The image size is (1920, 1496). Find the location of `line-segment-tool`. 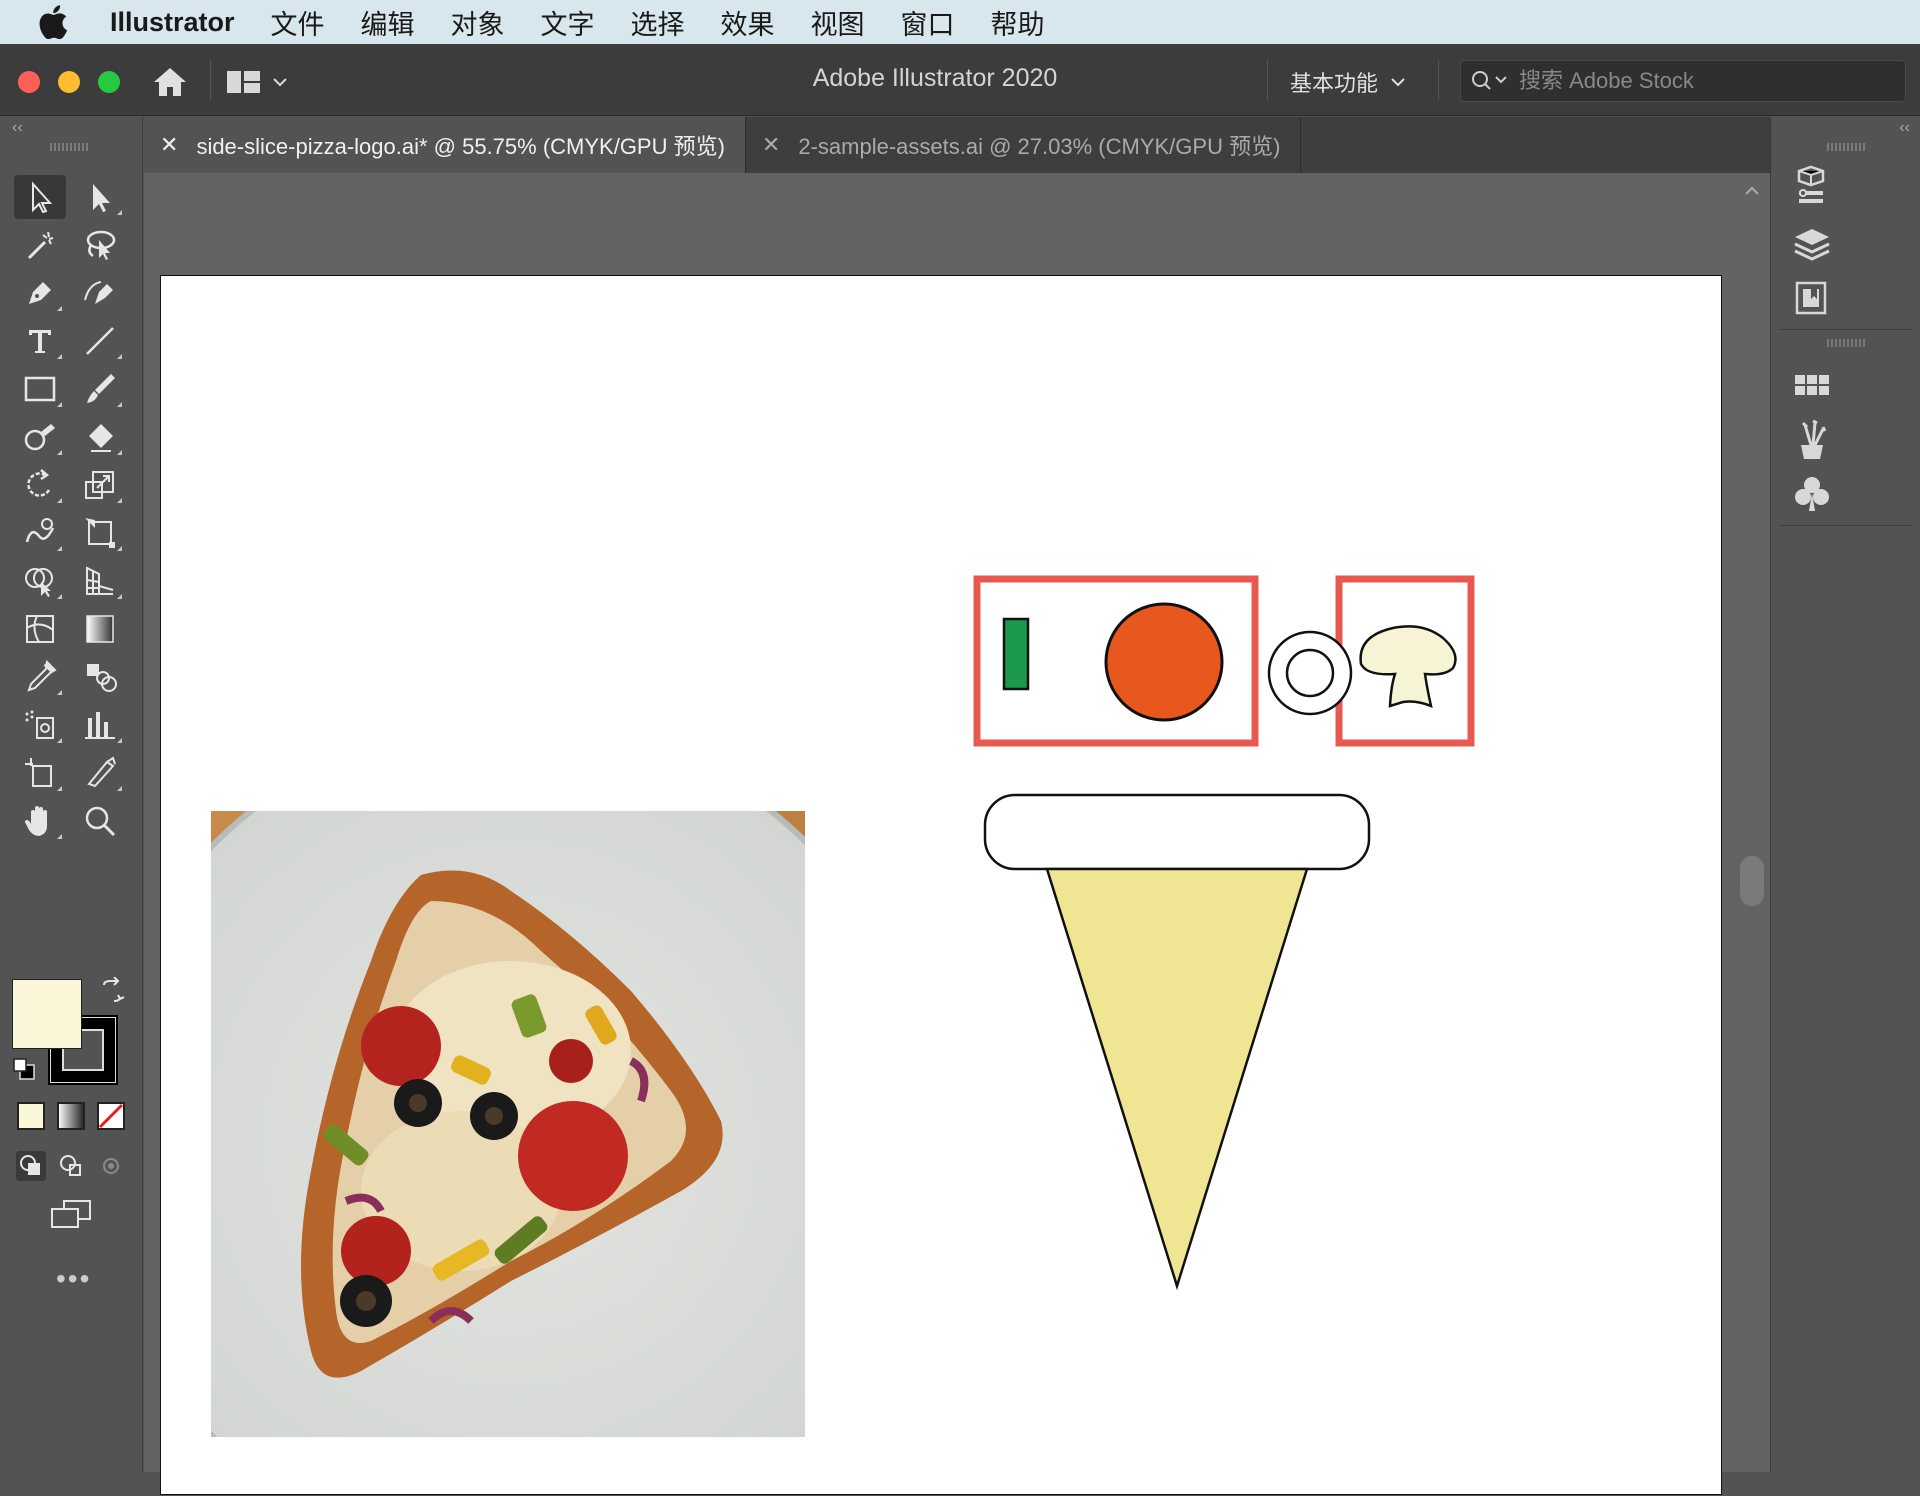

line-segment-tool is located at coordinates (100, 341).